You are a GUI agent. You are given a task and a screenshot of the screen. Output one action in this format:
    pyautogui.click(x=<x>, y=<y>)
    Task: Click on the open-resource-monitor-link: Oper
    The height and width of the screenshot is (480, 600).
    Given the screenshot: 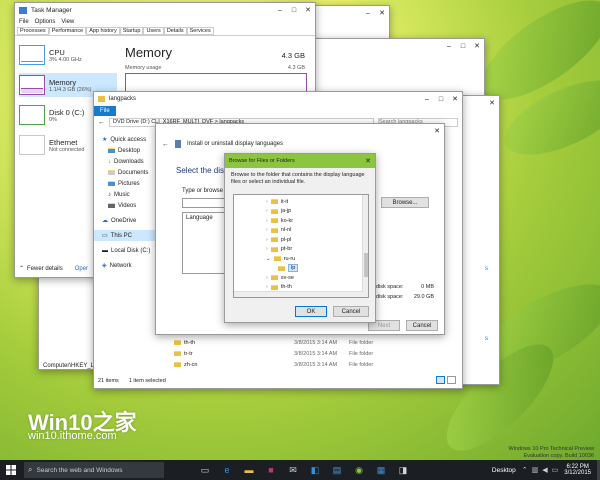 What is the action you would take?
    pyautogui.click(x=81, y=269)
    